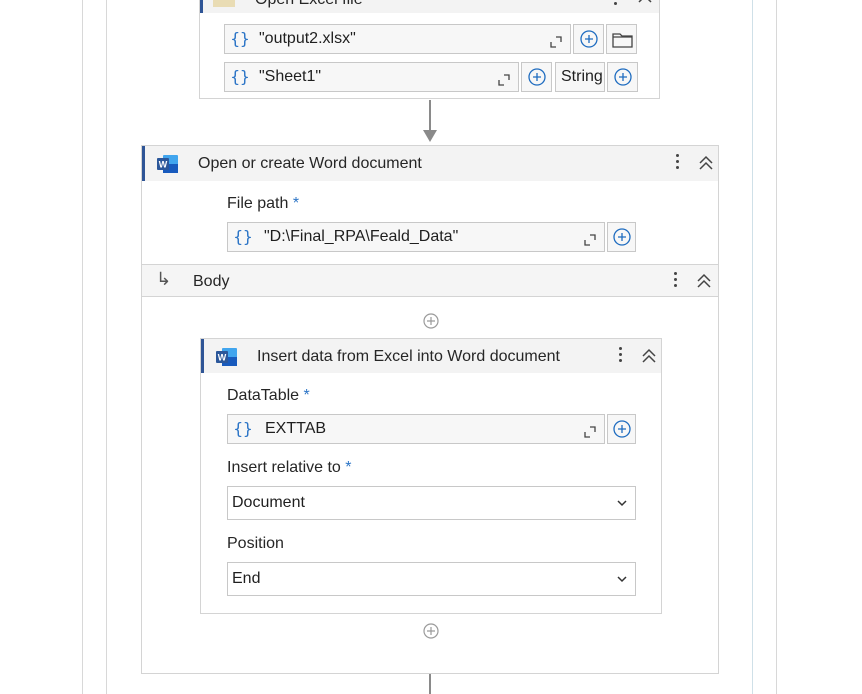 Image resolution: width=862 pixels, height=694 pixels. I want to click on word-scope-header: W Open or create Word document, so click(430, 163).